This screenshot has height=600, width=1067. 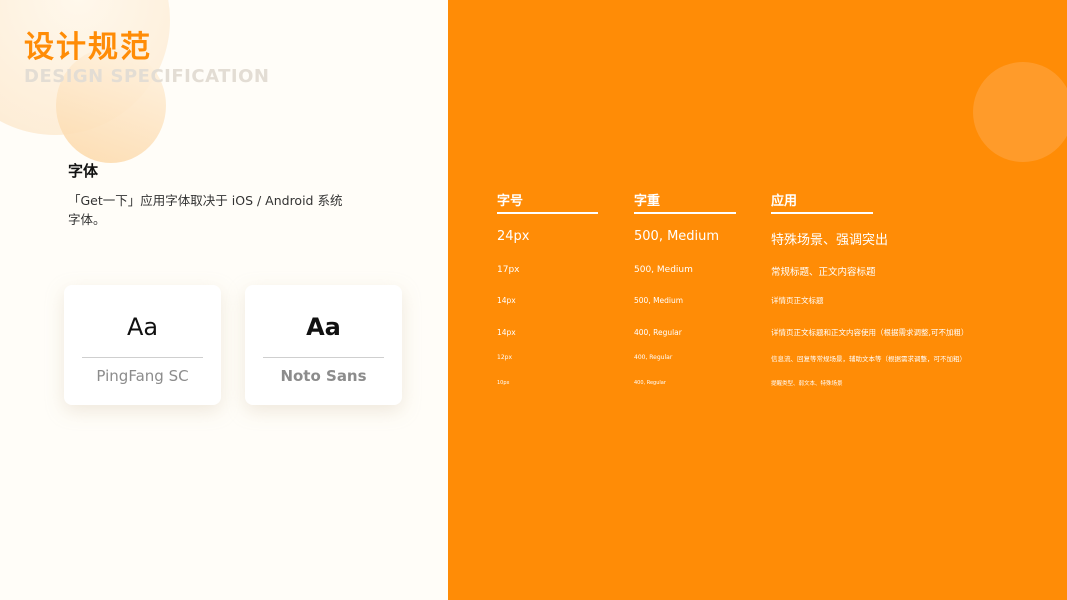 What do you see at coordinates (142, 376) in the screenshot?
I see `font-name: PingFang SC` at bounding box center [142, 376].